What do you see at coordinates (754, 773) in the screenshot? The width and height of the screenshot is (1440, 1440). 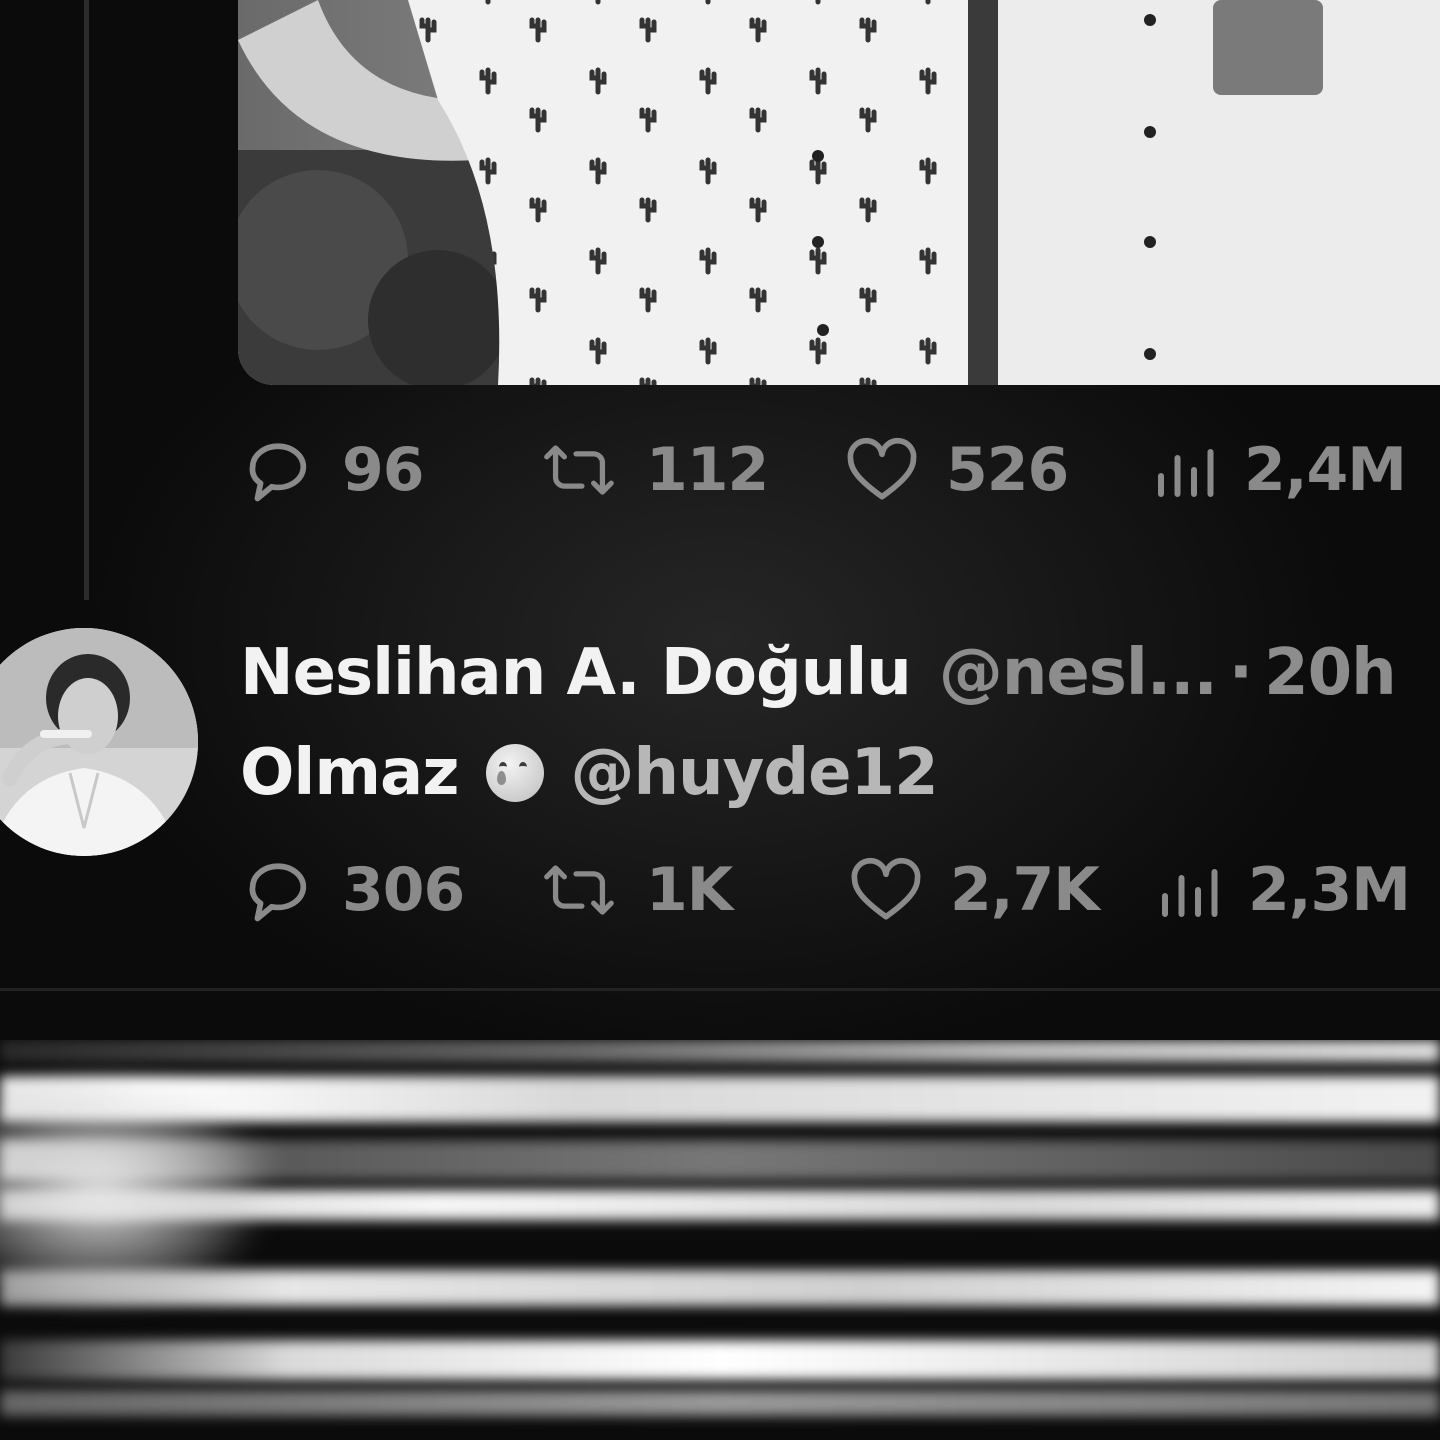 I see `mention-link: @huyde12` at bounding box center [754, 773].